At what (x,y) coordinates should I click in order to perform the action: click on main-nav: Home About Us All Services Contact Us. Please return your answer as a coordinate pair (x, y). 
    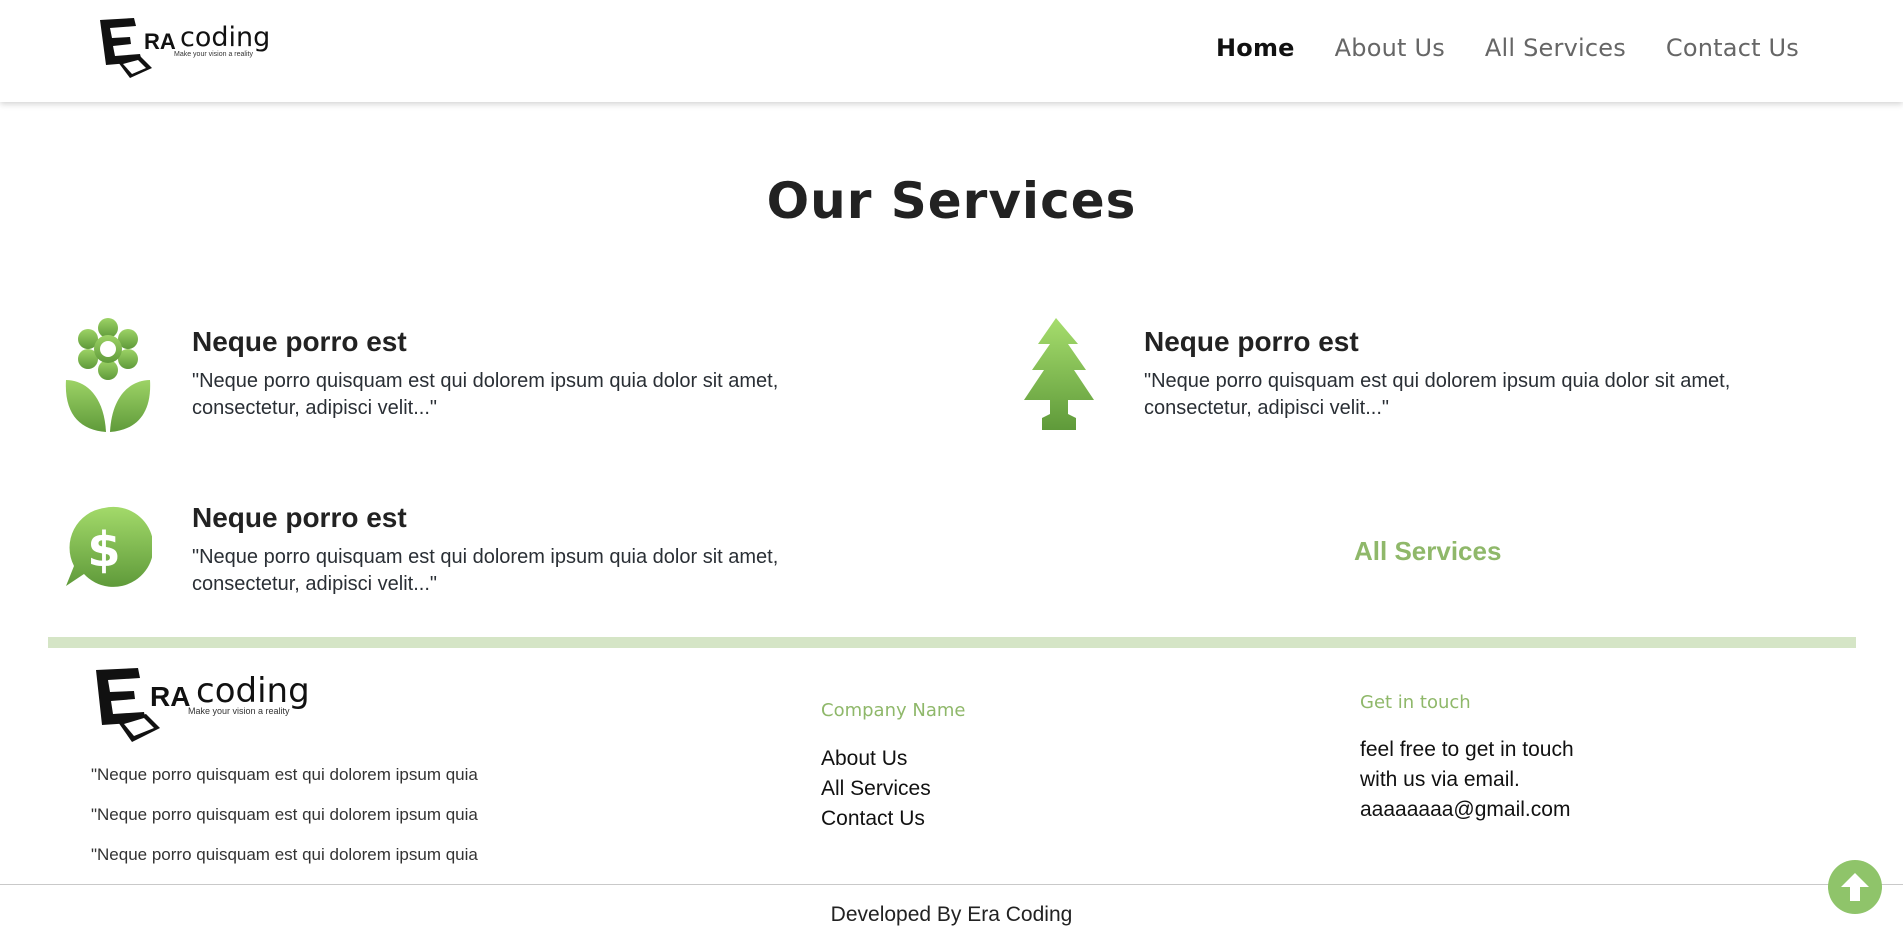
    Looking at the image, I should click on (1507, 48).